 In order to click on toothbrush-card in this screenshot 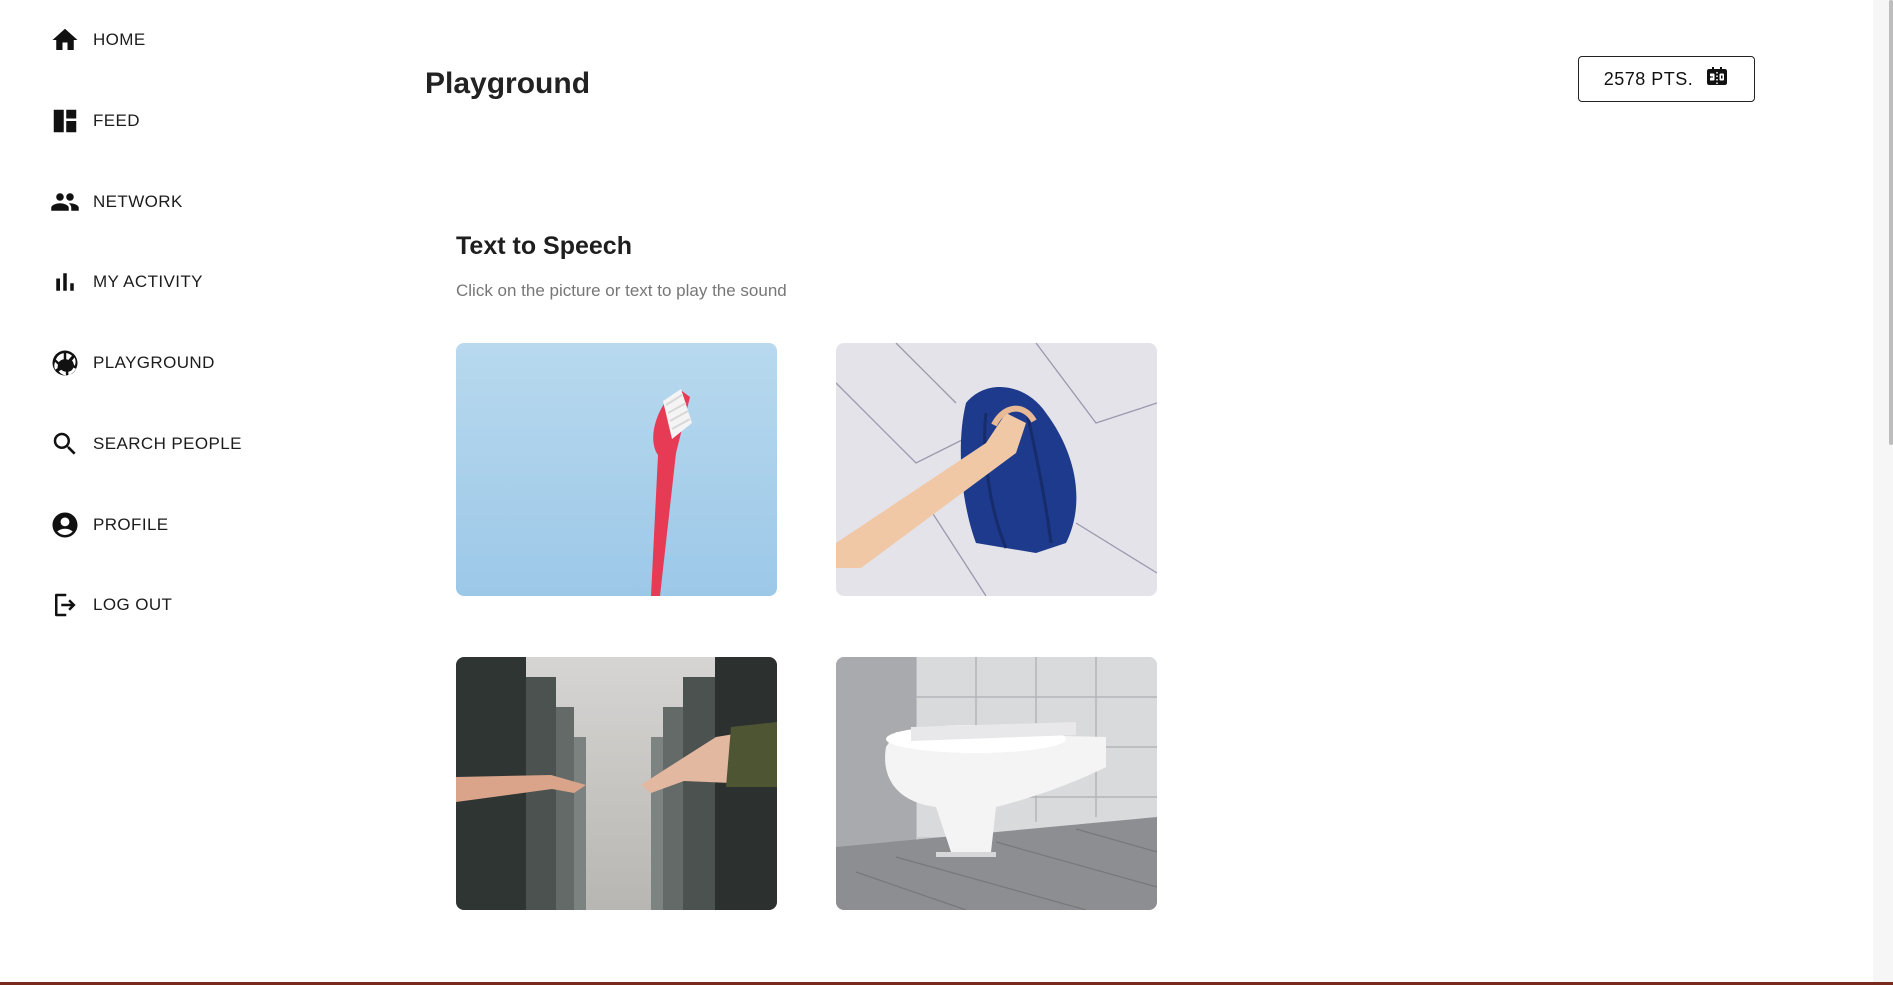, I will do `click(616, 469)`.